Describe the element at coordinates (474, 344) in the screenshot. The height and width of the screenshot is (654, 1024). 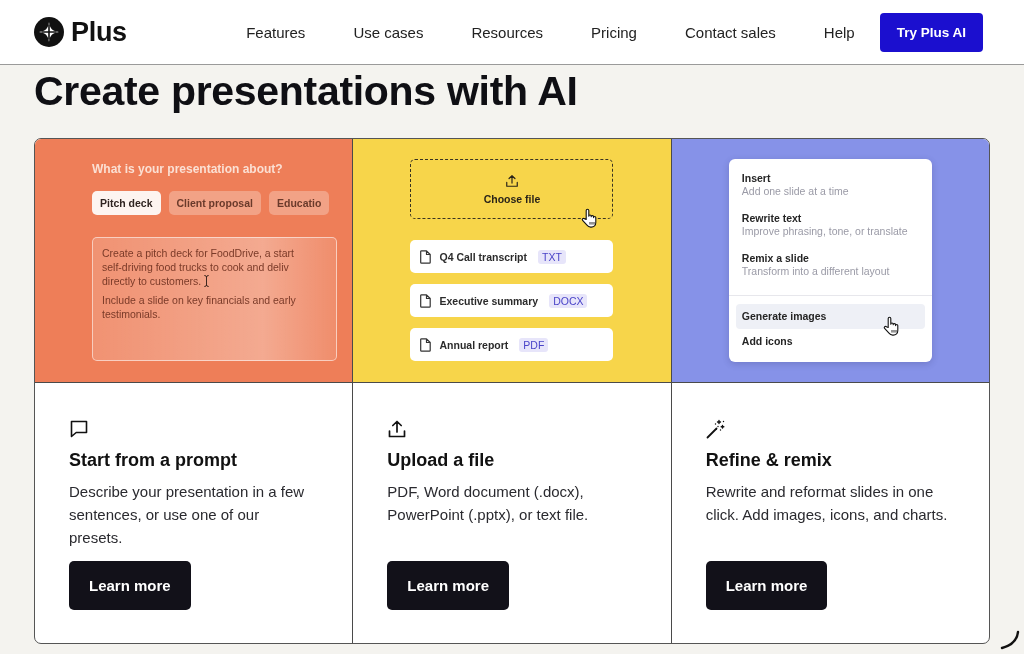
I see `file-name: Annual report` at that location.